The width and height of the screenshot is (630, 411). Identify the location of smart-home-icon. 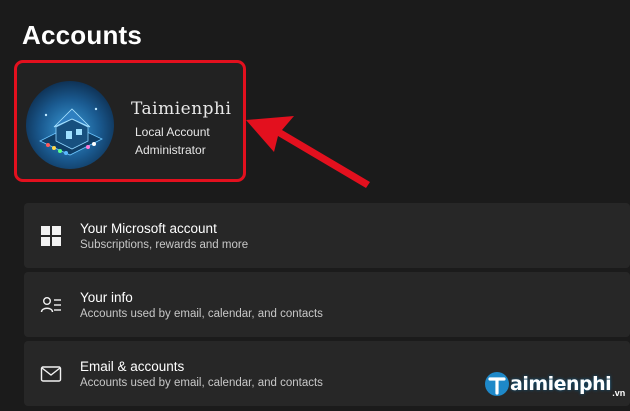
(71, 131).